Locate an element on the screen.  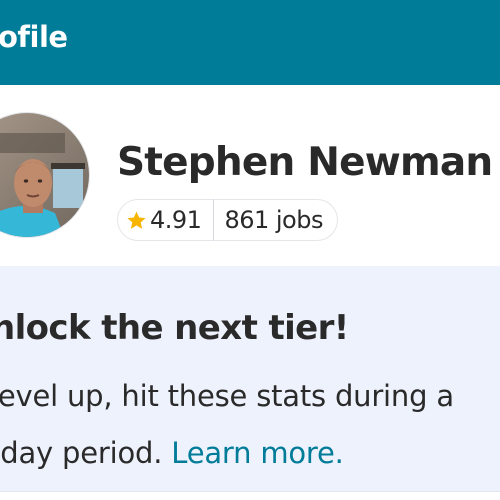
jobs-count: 861 jobs is located at coordinates (273, 220).